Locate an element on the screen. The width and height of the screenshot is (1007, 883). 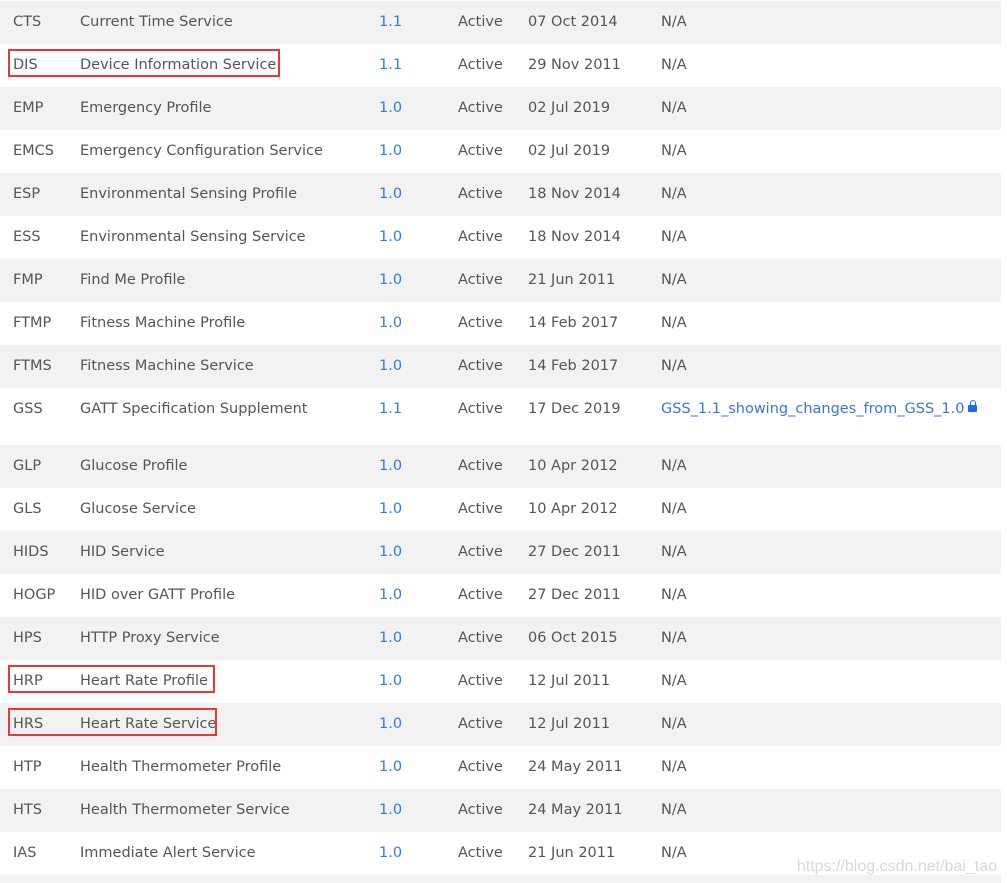
spec-date-text: 24 May 2011 is located at coordinates (575, 767).